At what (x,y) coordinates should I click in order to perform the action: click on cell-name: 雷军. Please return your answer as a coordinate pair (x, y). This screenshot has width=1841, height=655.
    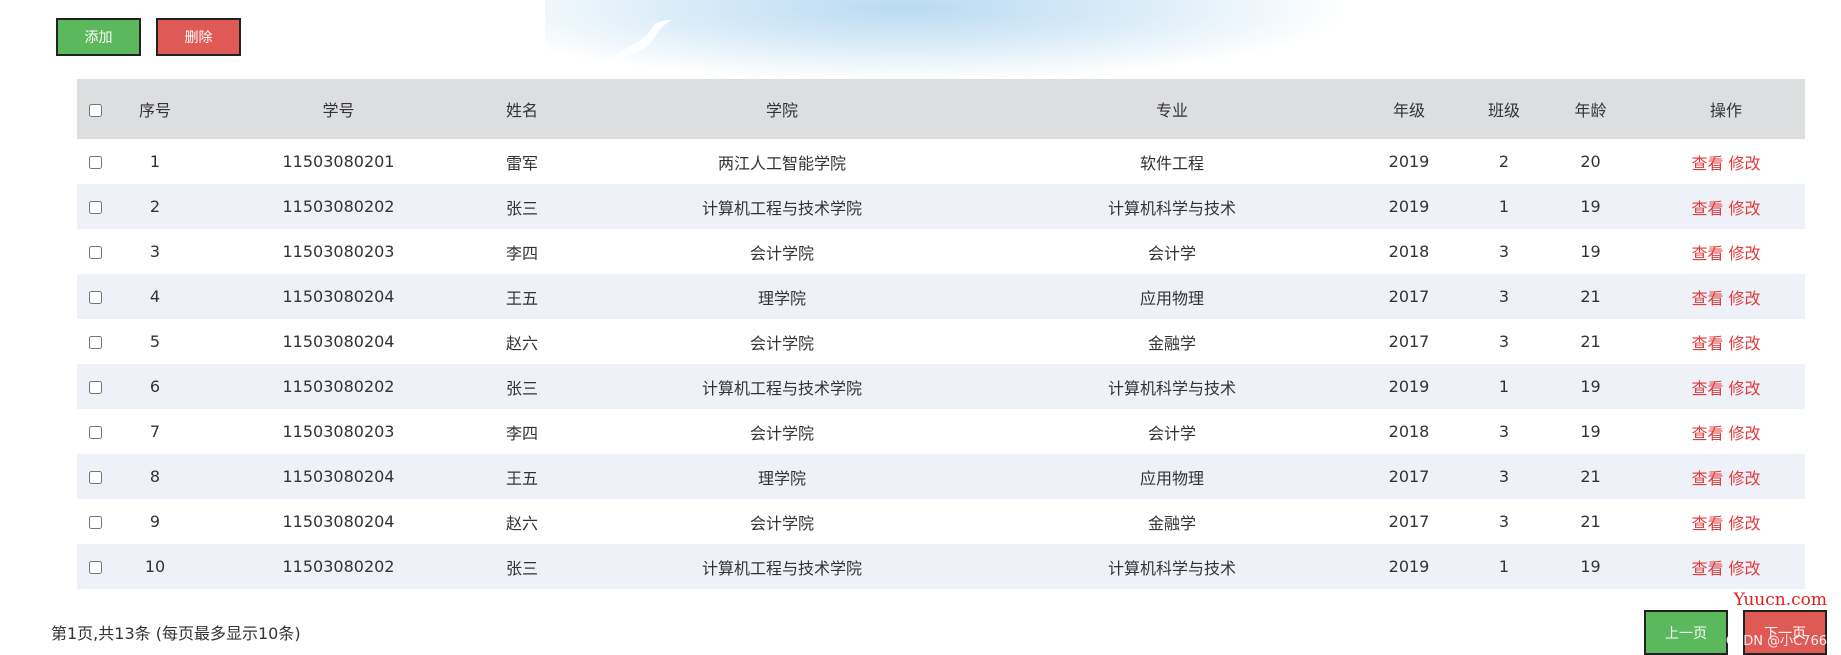
    Looking at the image, I should click on (521, 163).